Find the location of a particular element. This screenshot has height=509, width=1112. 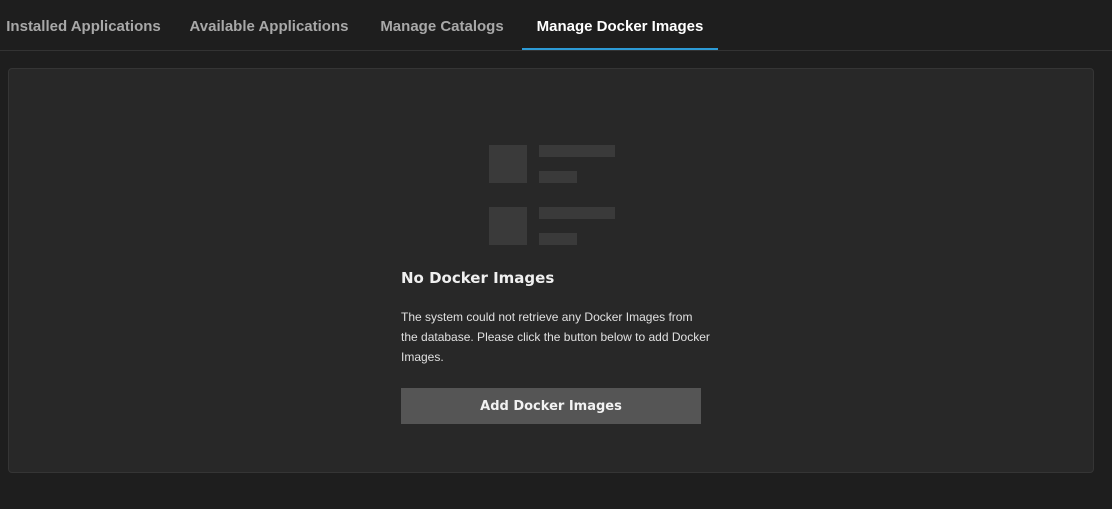

tab-manage-docker-images: Manage Docker Images is located at coordinates (620, 25).